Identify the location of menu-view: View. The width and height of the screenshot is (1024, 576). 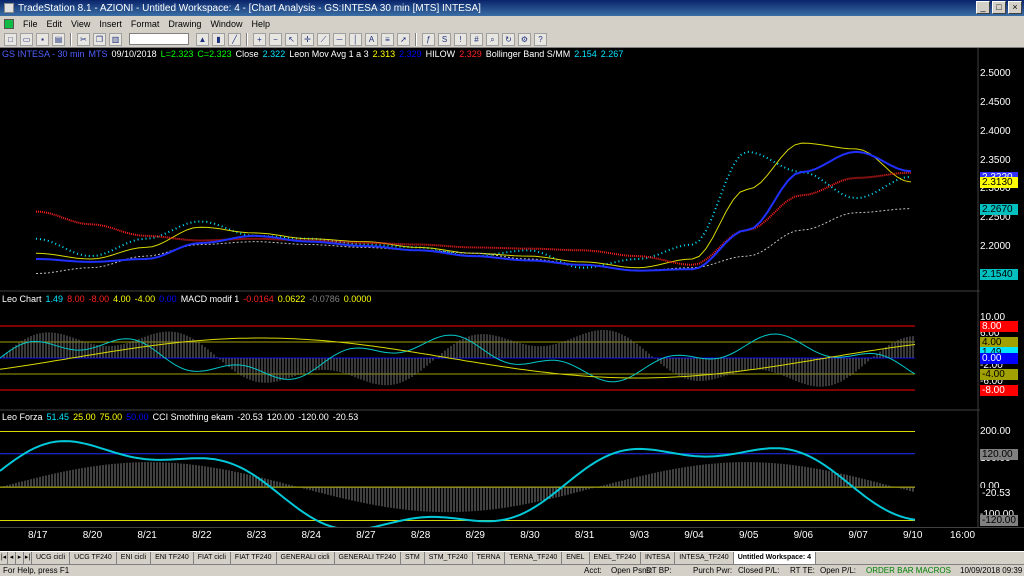
(80, 24).